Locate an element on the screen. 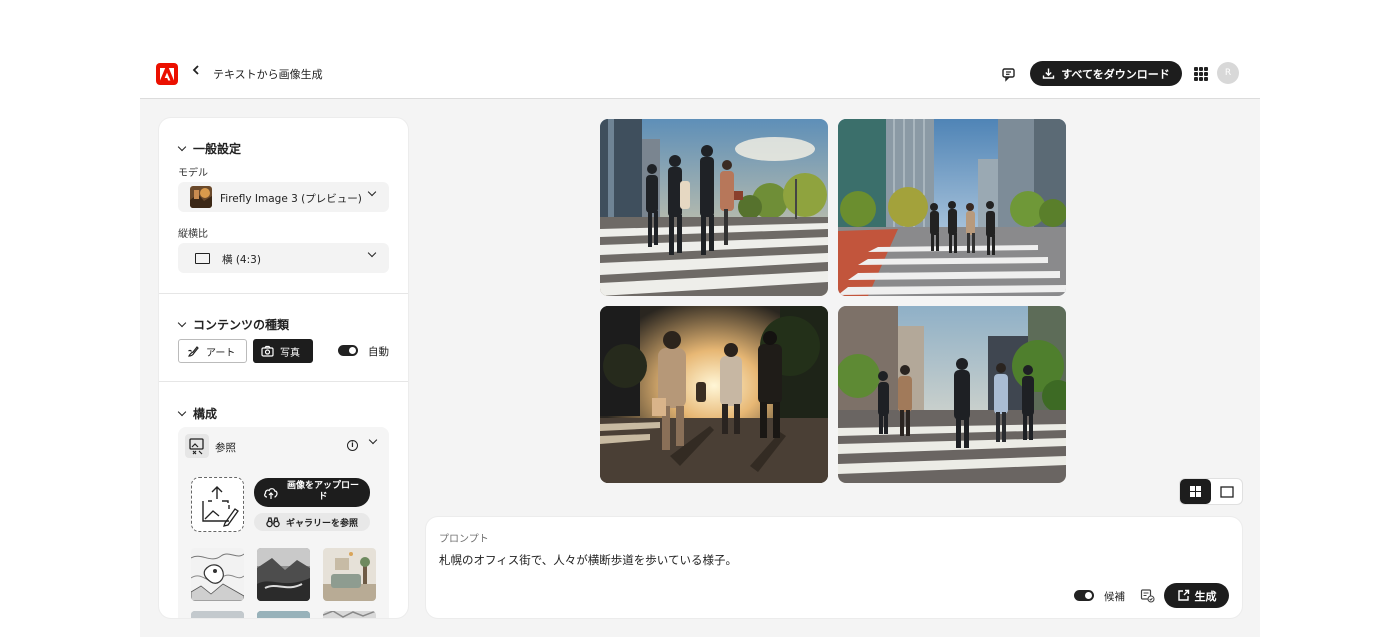  model-select: Firefly Image 3 (プレビュー) is located at coordinates (283, 197).